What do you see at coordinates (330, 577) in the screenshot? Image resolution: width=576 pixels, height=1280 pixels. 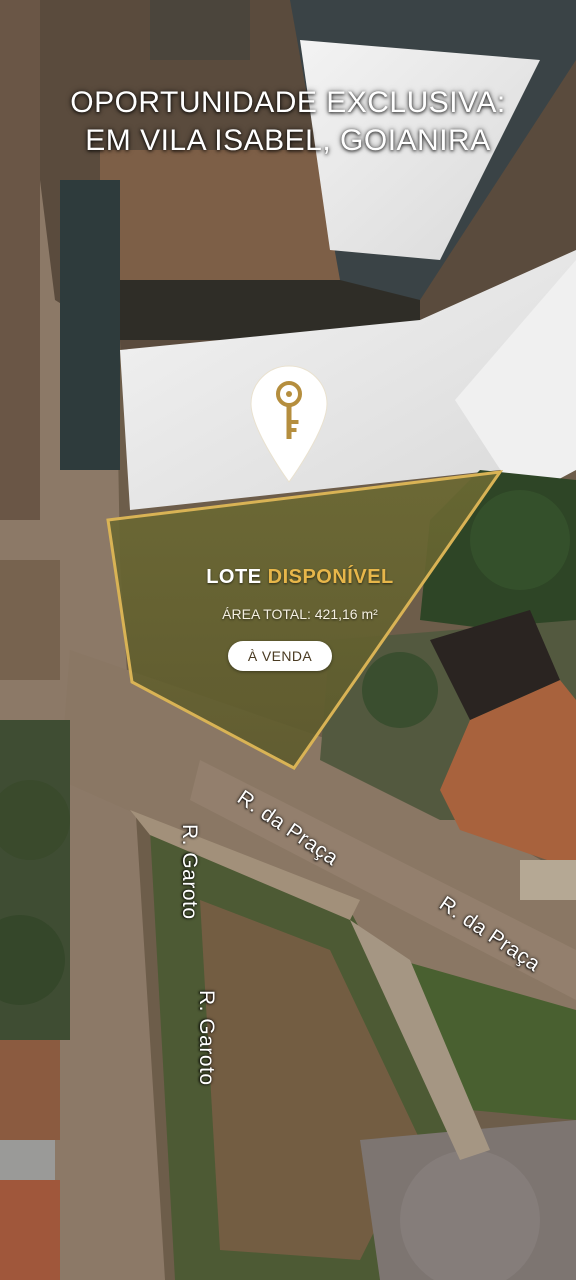 I see `lot-title-word-2: DISPONÍVEL` at bounding box center [330, 577].